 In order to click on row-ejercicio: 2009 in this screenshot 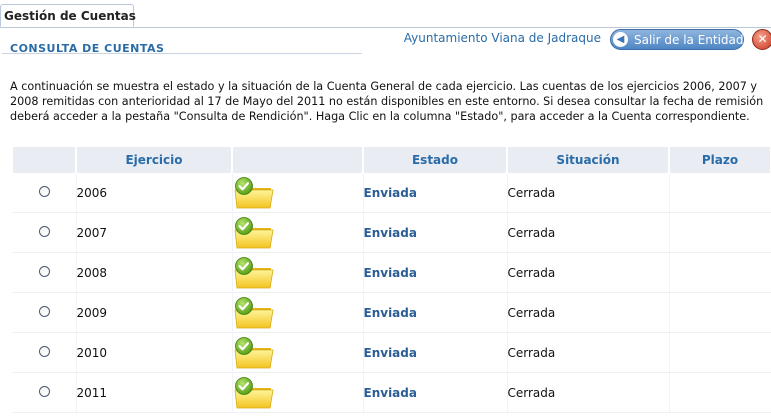, I will do `click(154, 312)`.